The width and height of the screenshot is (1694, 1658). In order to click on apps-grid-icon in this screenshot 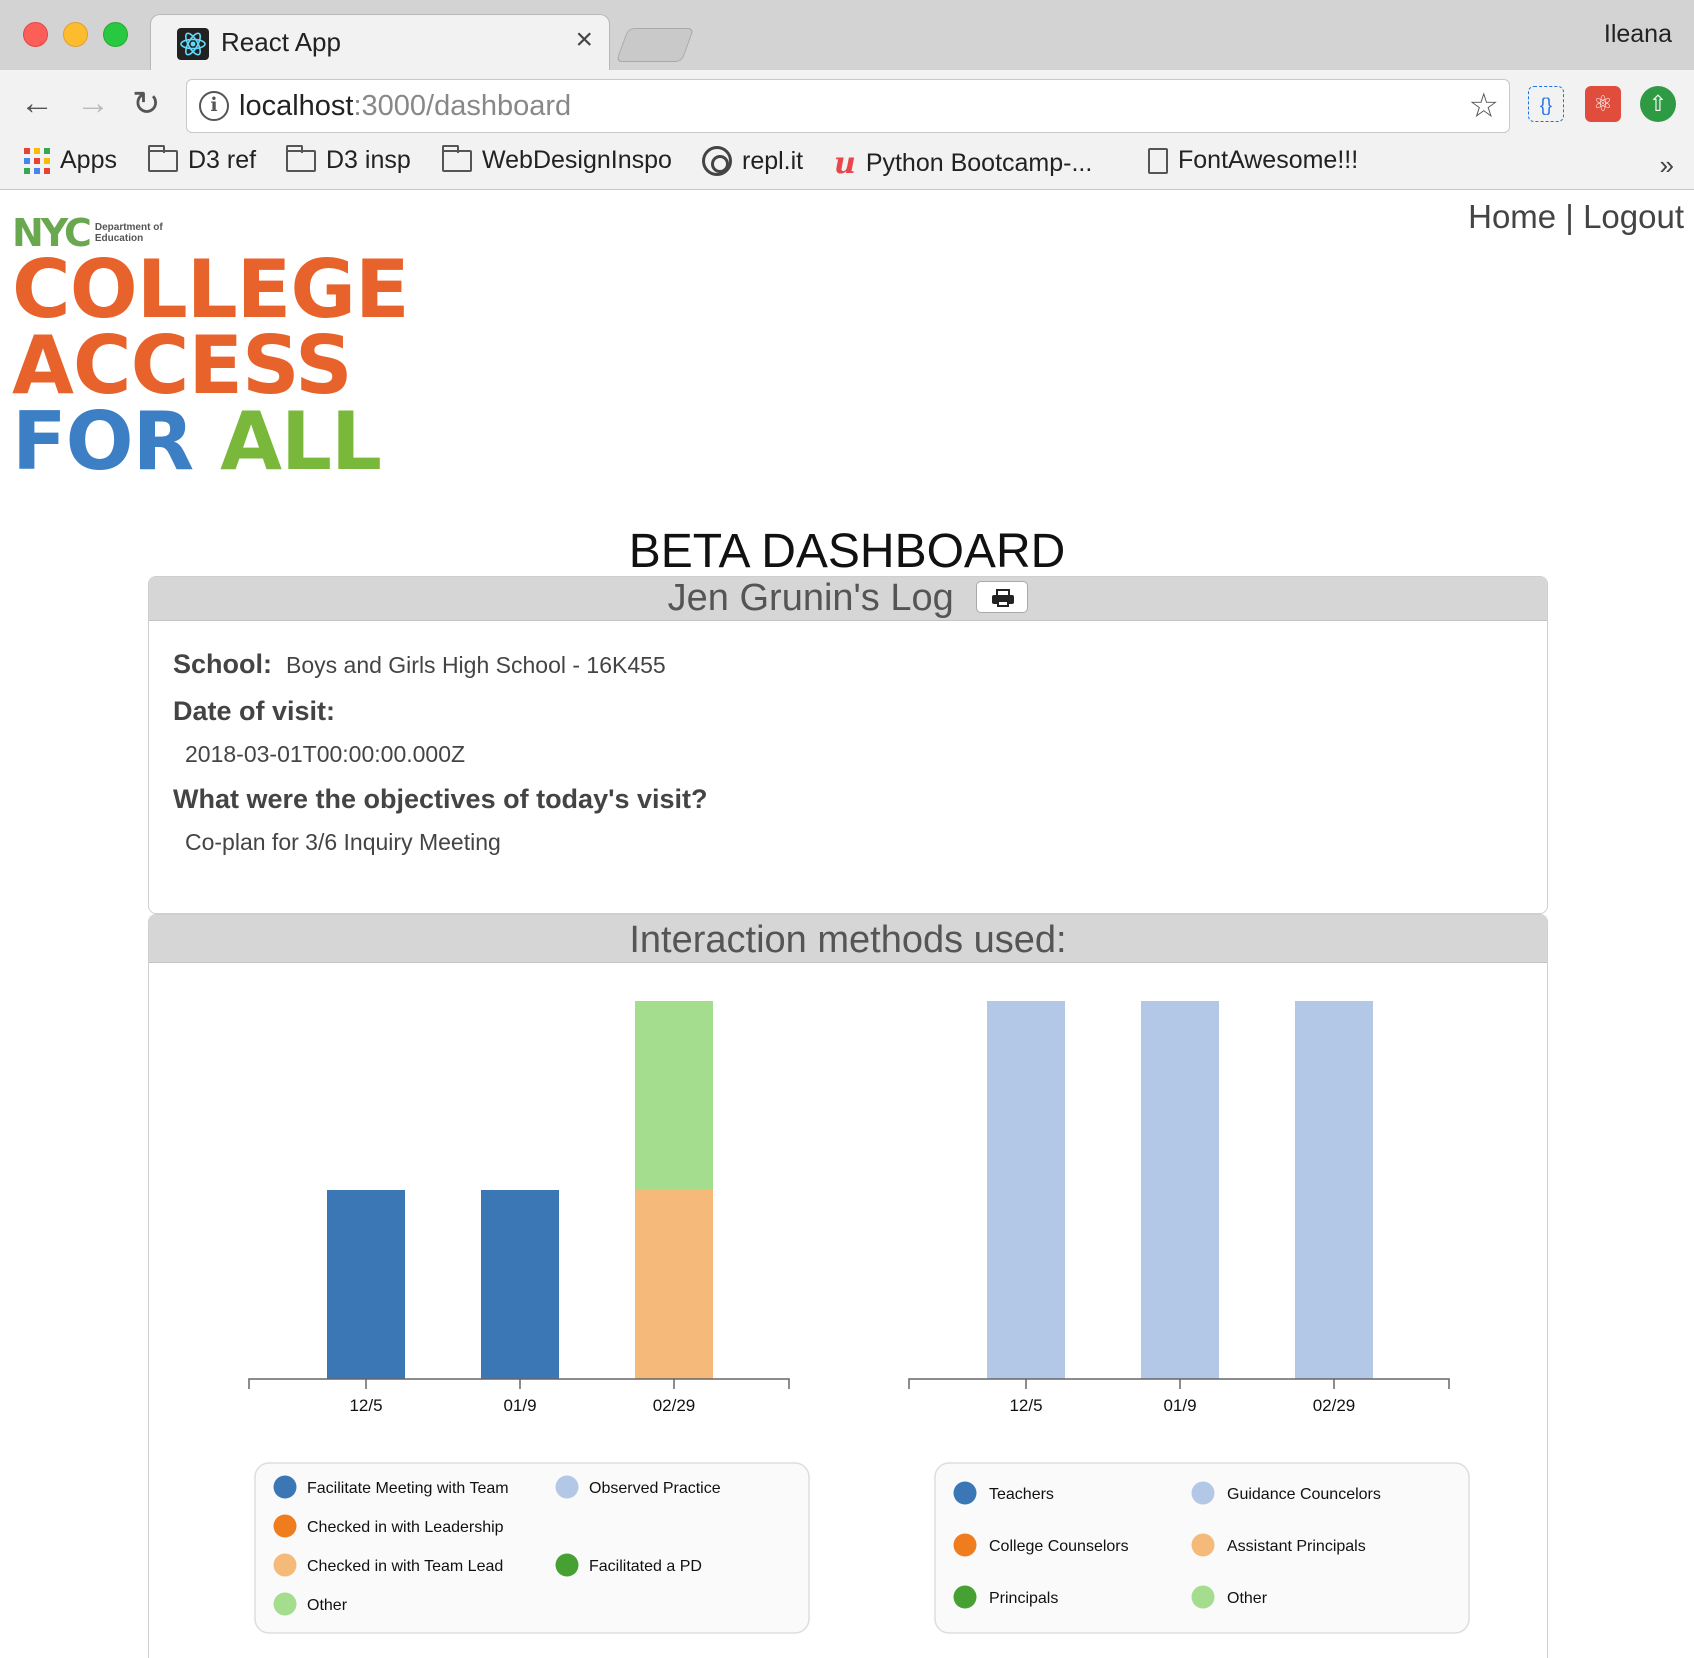, I will do `click(37, 160)`.